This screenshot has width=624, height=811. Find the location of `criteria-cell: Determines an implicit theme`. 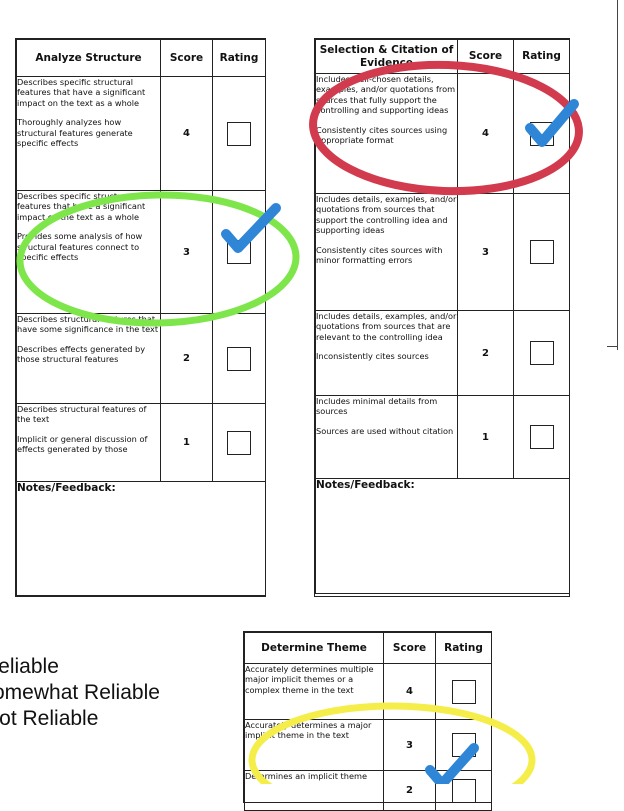

criteria-cell: Determines an implicit theme is located at coordinates (314, 790).